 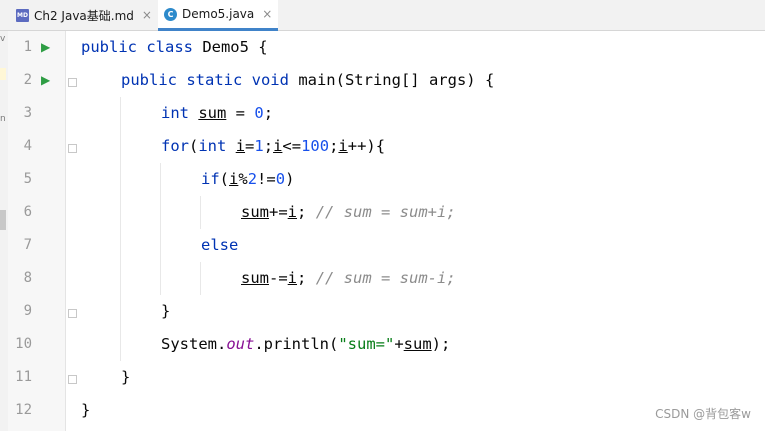 What do you see at coordinates (391, 80) in the screenshot?
I see `code-token: main(String[] args) {` at bounding box center [391, 80].